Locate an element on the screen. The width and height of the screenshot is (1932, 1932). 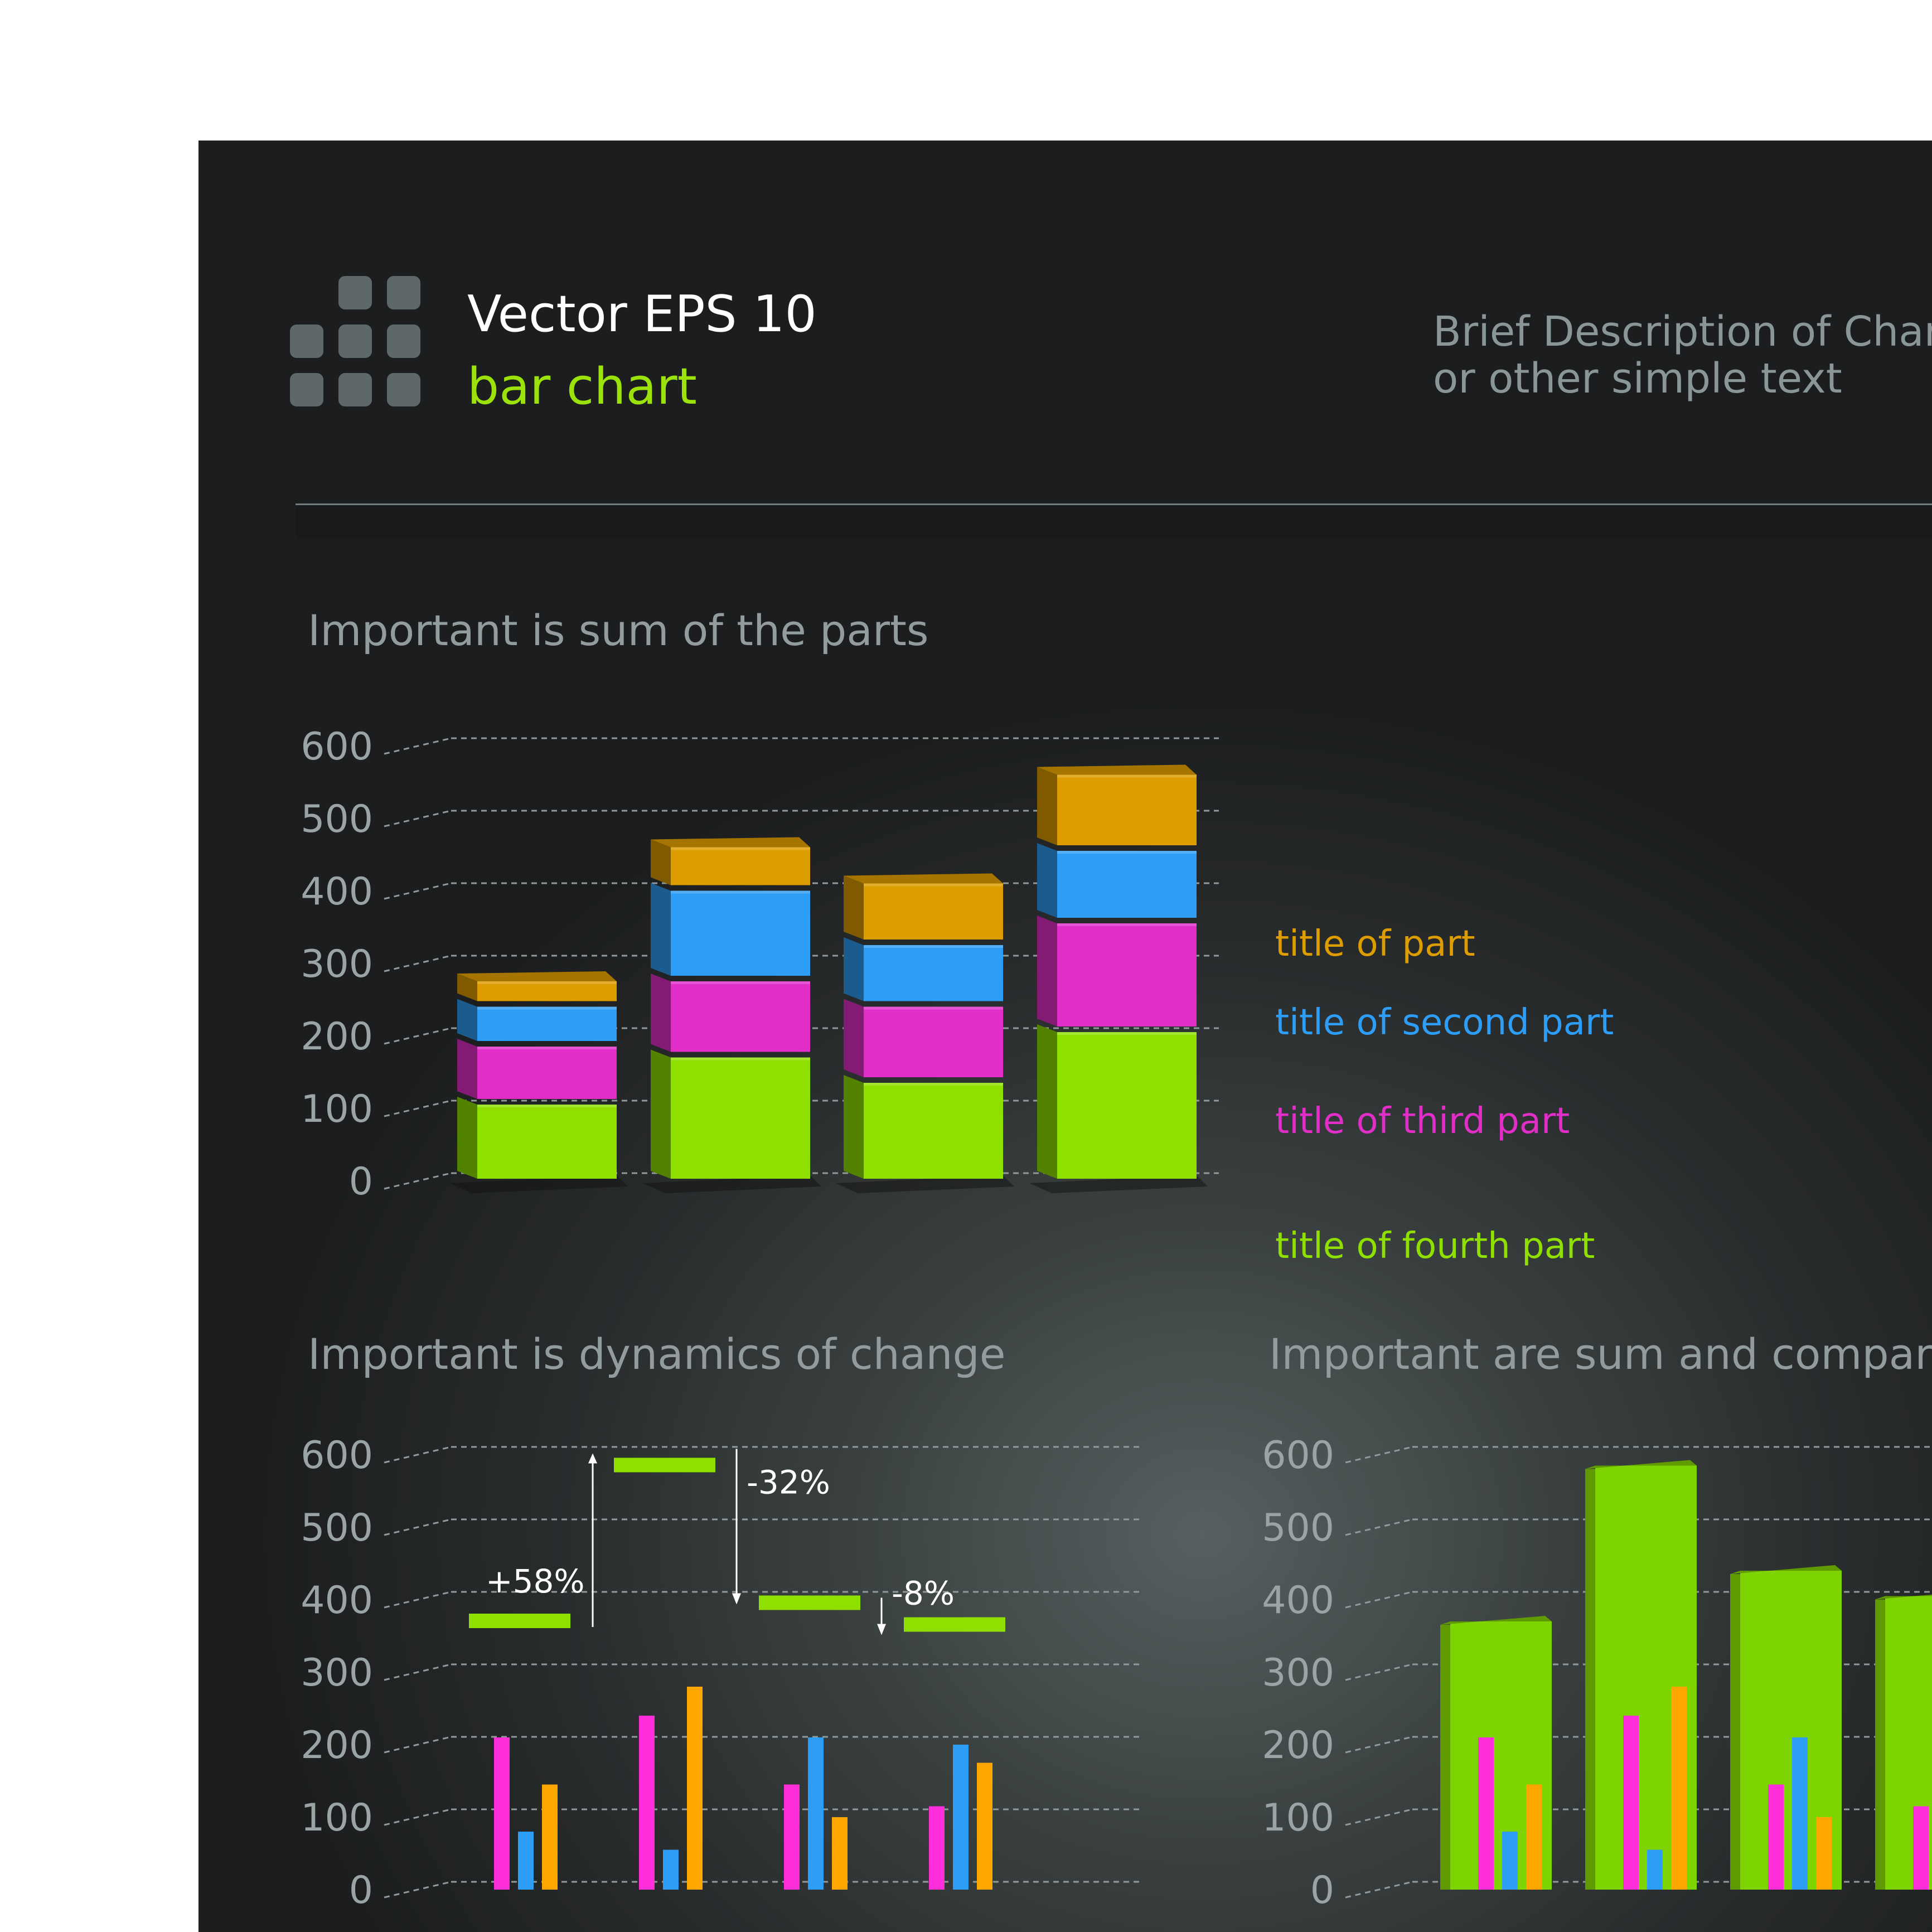
chart1-ytick-label: 100 is located at coordinates (337, 1109).